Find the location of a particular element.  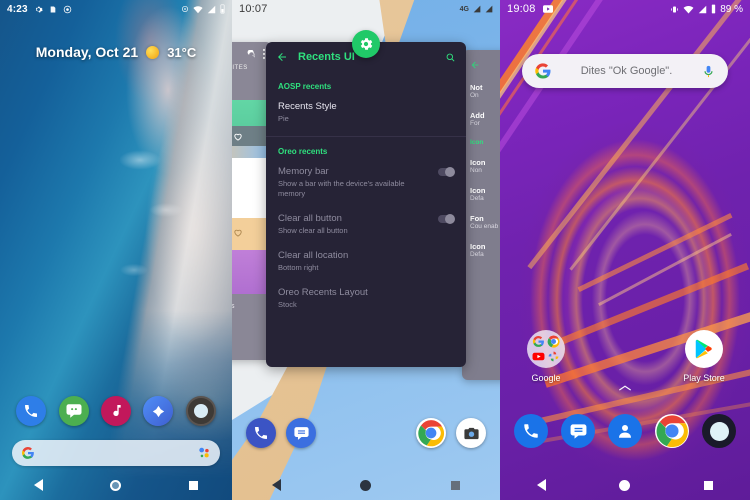

sun-icon is located at coordinates (153, 52).